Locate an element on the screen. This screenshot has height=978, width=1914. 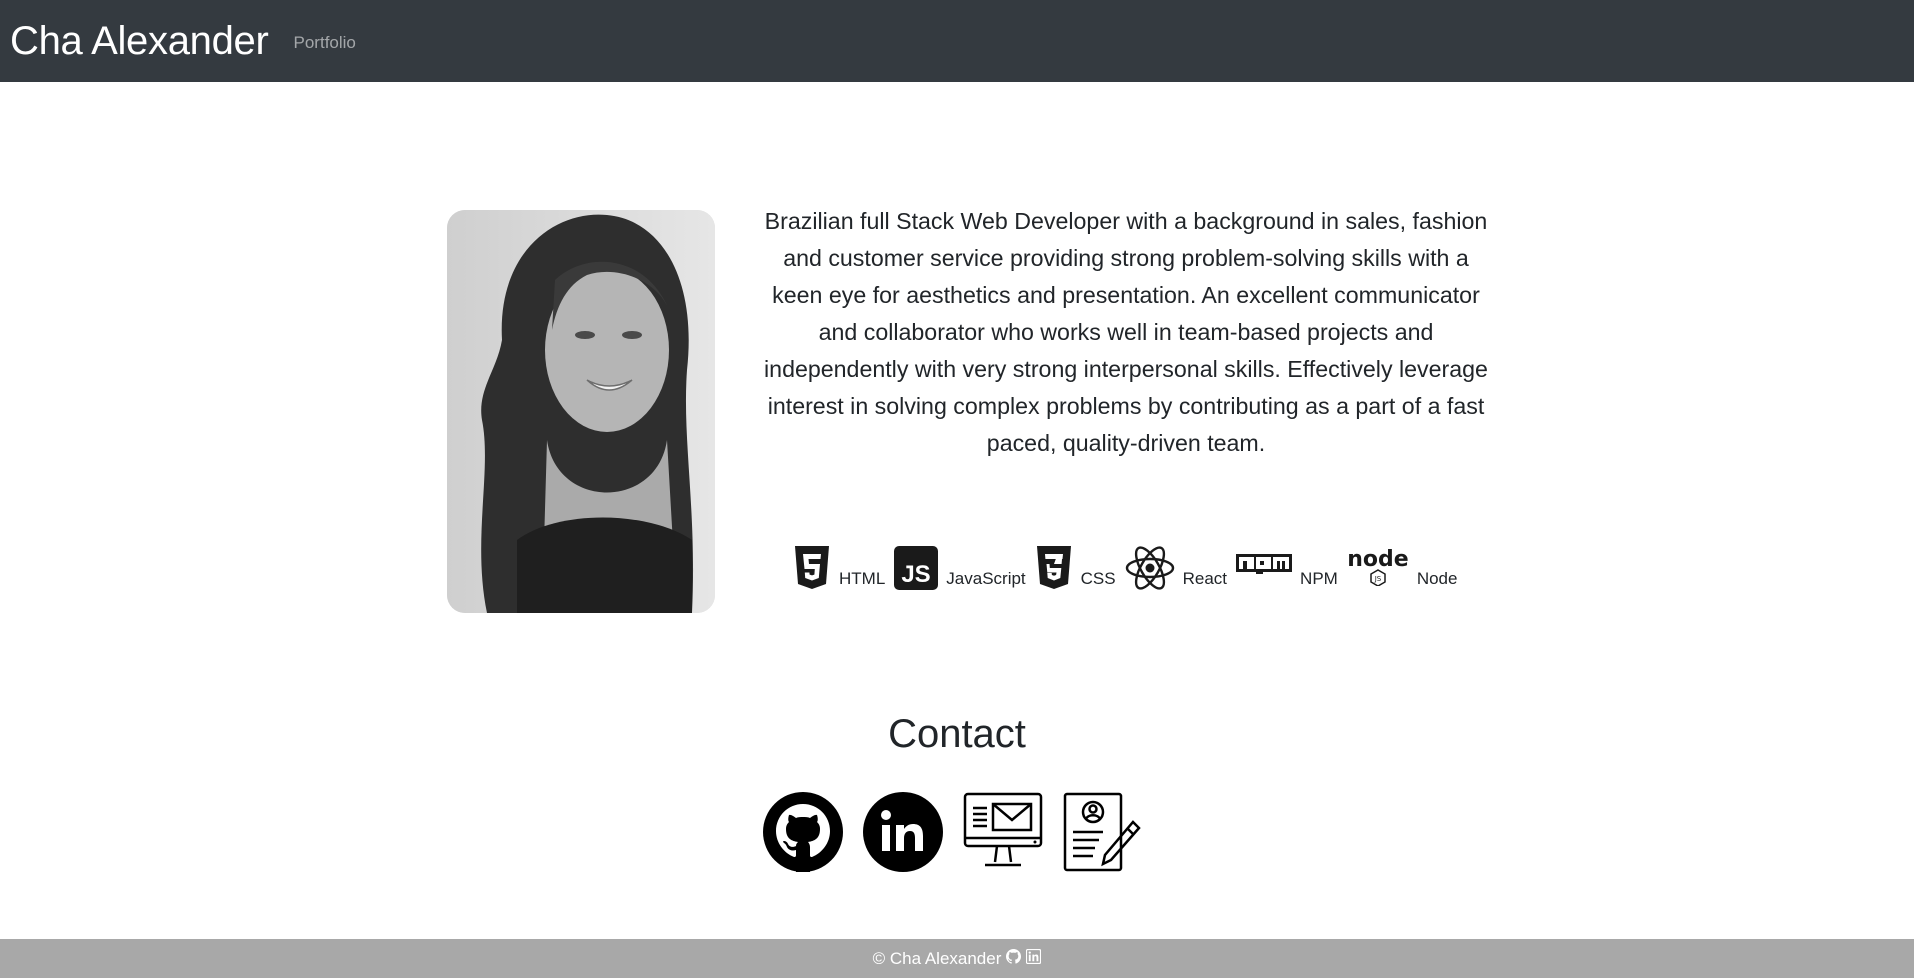
contact-title: Contact is located at coordinates (957, 734).